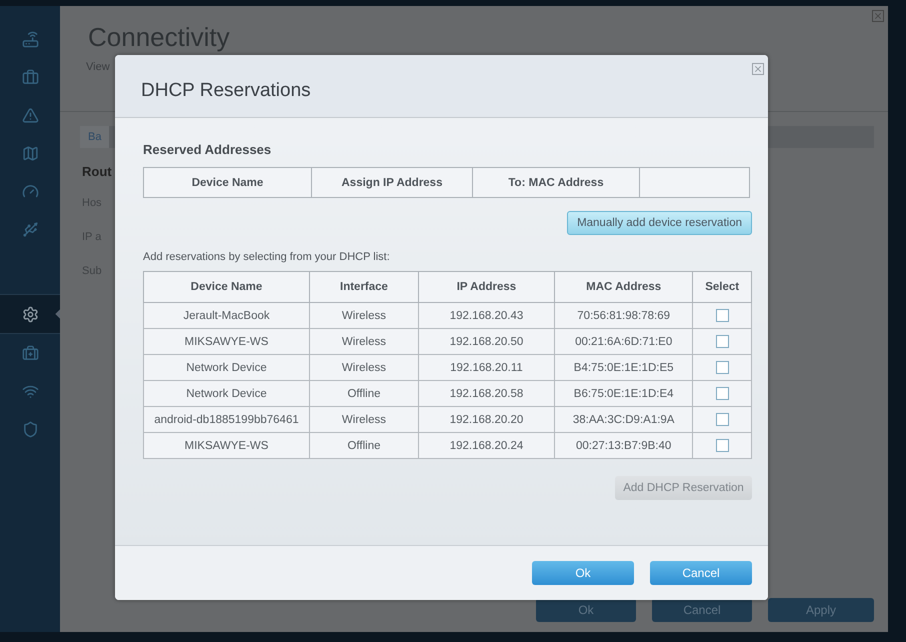  What do you see at coordinates (486, 445) in the screenshot?
I see `table-cell: 192.168.20.24` at bounding box center [486, 445].